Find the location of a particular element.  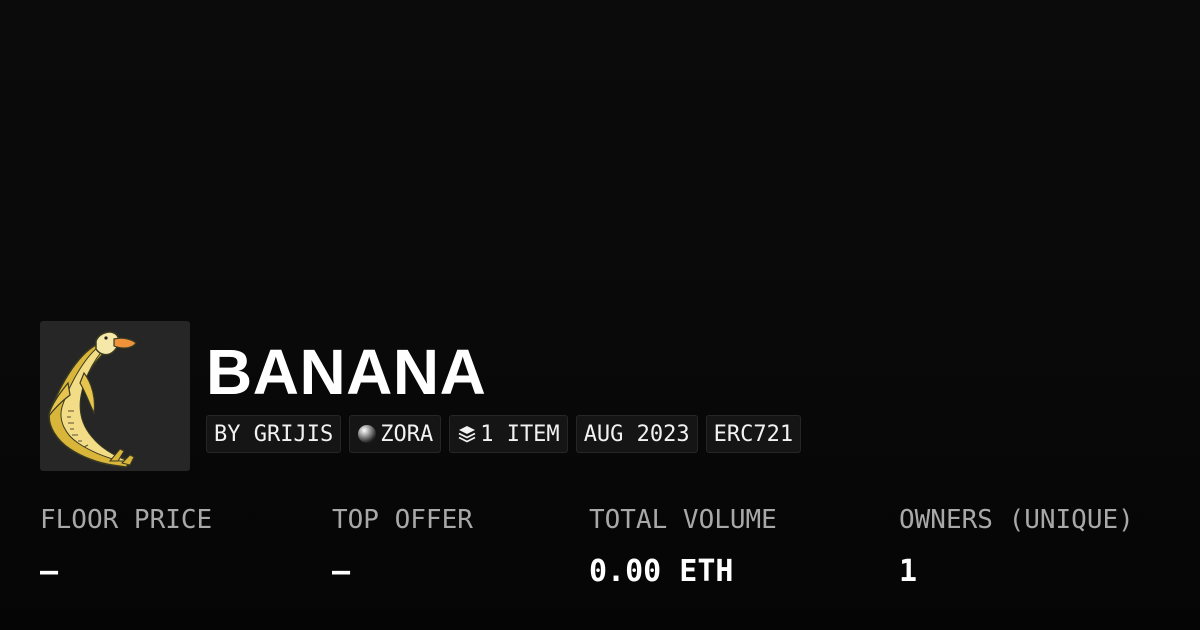

stat-top-offer: TOP OFFER – is located at coordinates (402, 547).